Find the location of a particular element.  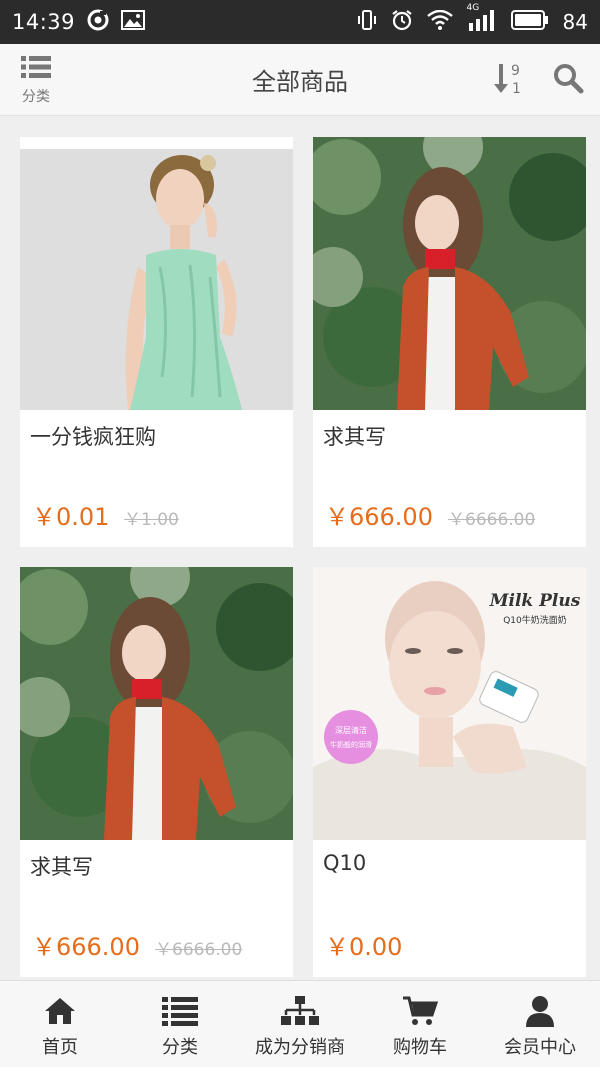

weibo-icon is located at coordinates (98, 22).